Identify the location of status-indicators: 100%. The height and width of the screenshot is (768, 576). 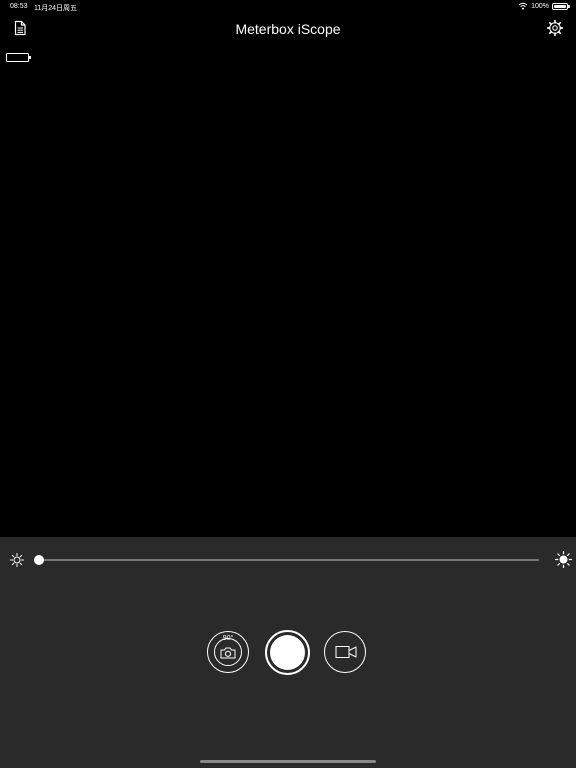
(544, 6).